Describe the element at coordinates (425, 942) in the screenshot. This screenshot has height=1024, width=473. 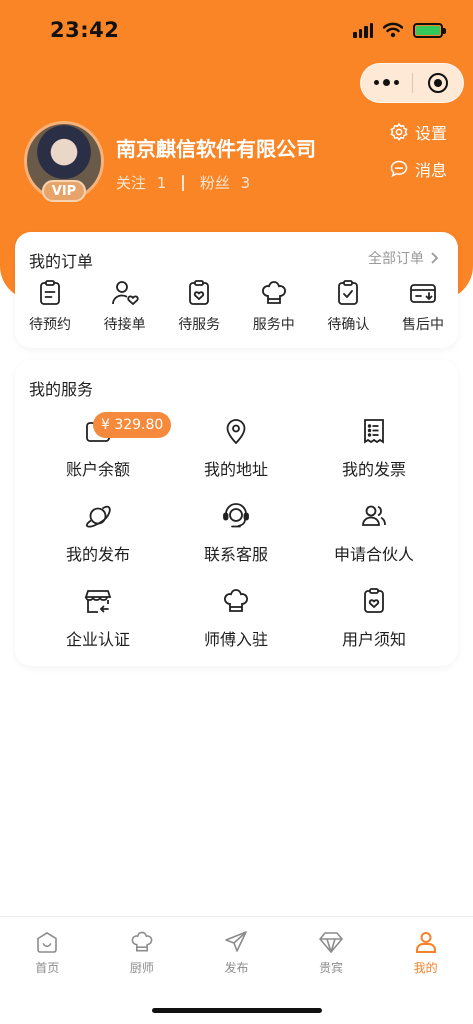
I see `user-icon` at that location.